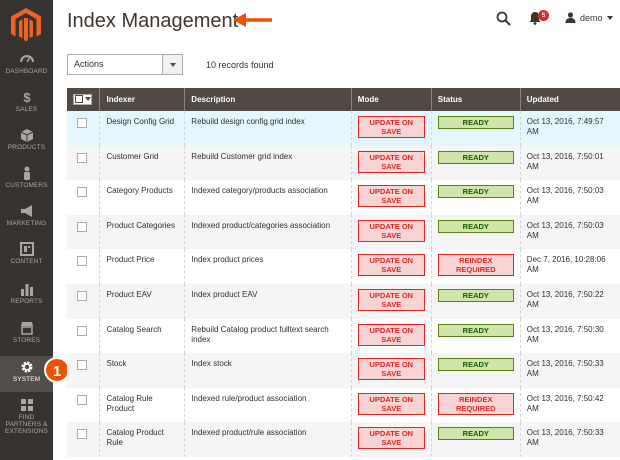  Describe the element at coordinates (89, 64) in the screenshot. I see `actions-label: Actions` at that location.